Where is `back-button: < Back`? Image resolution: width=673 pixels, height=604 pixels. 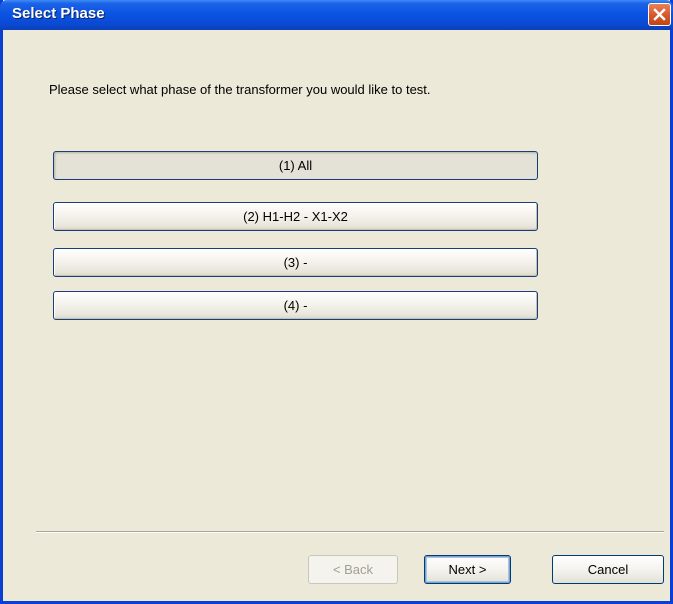
back-button: < Back is located at coordinates (353, 569).